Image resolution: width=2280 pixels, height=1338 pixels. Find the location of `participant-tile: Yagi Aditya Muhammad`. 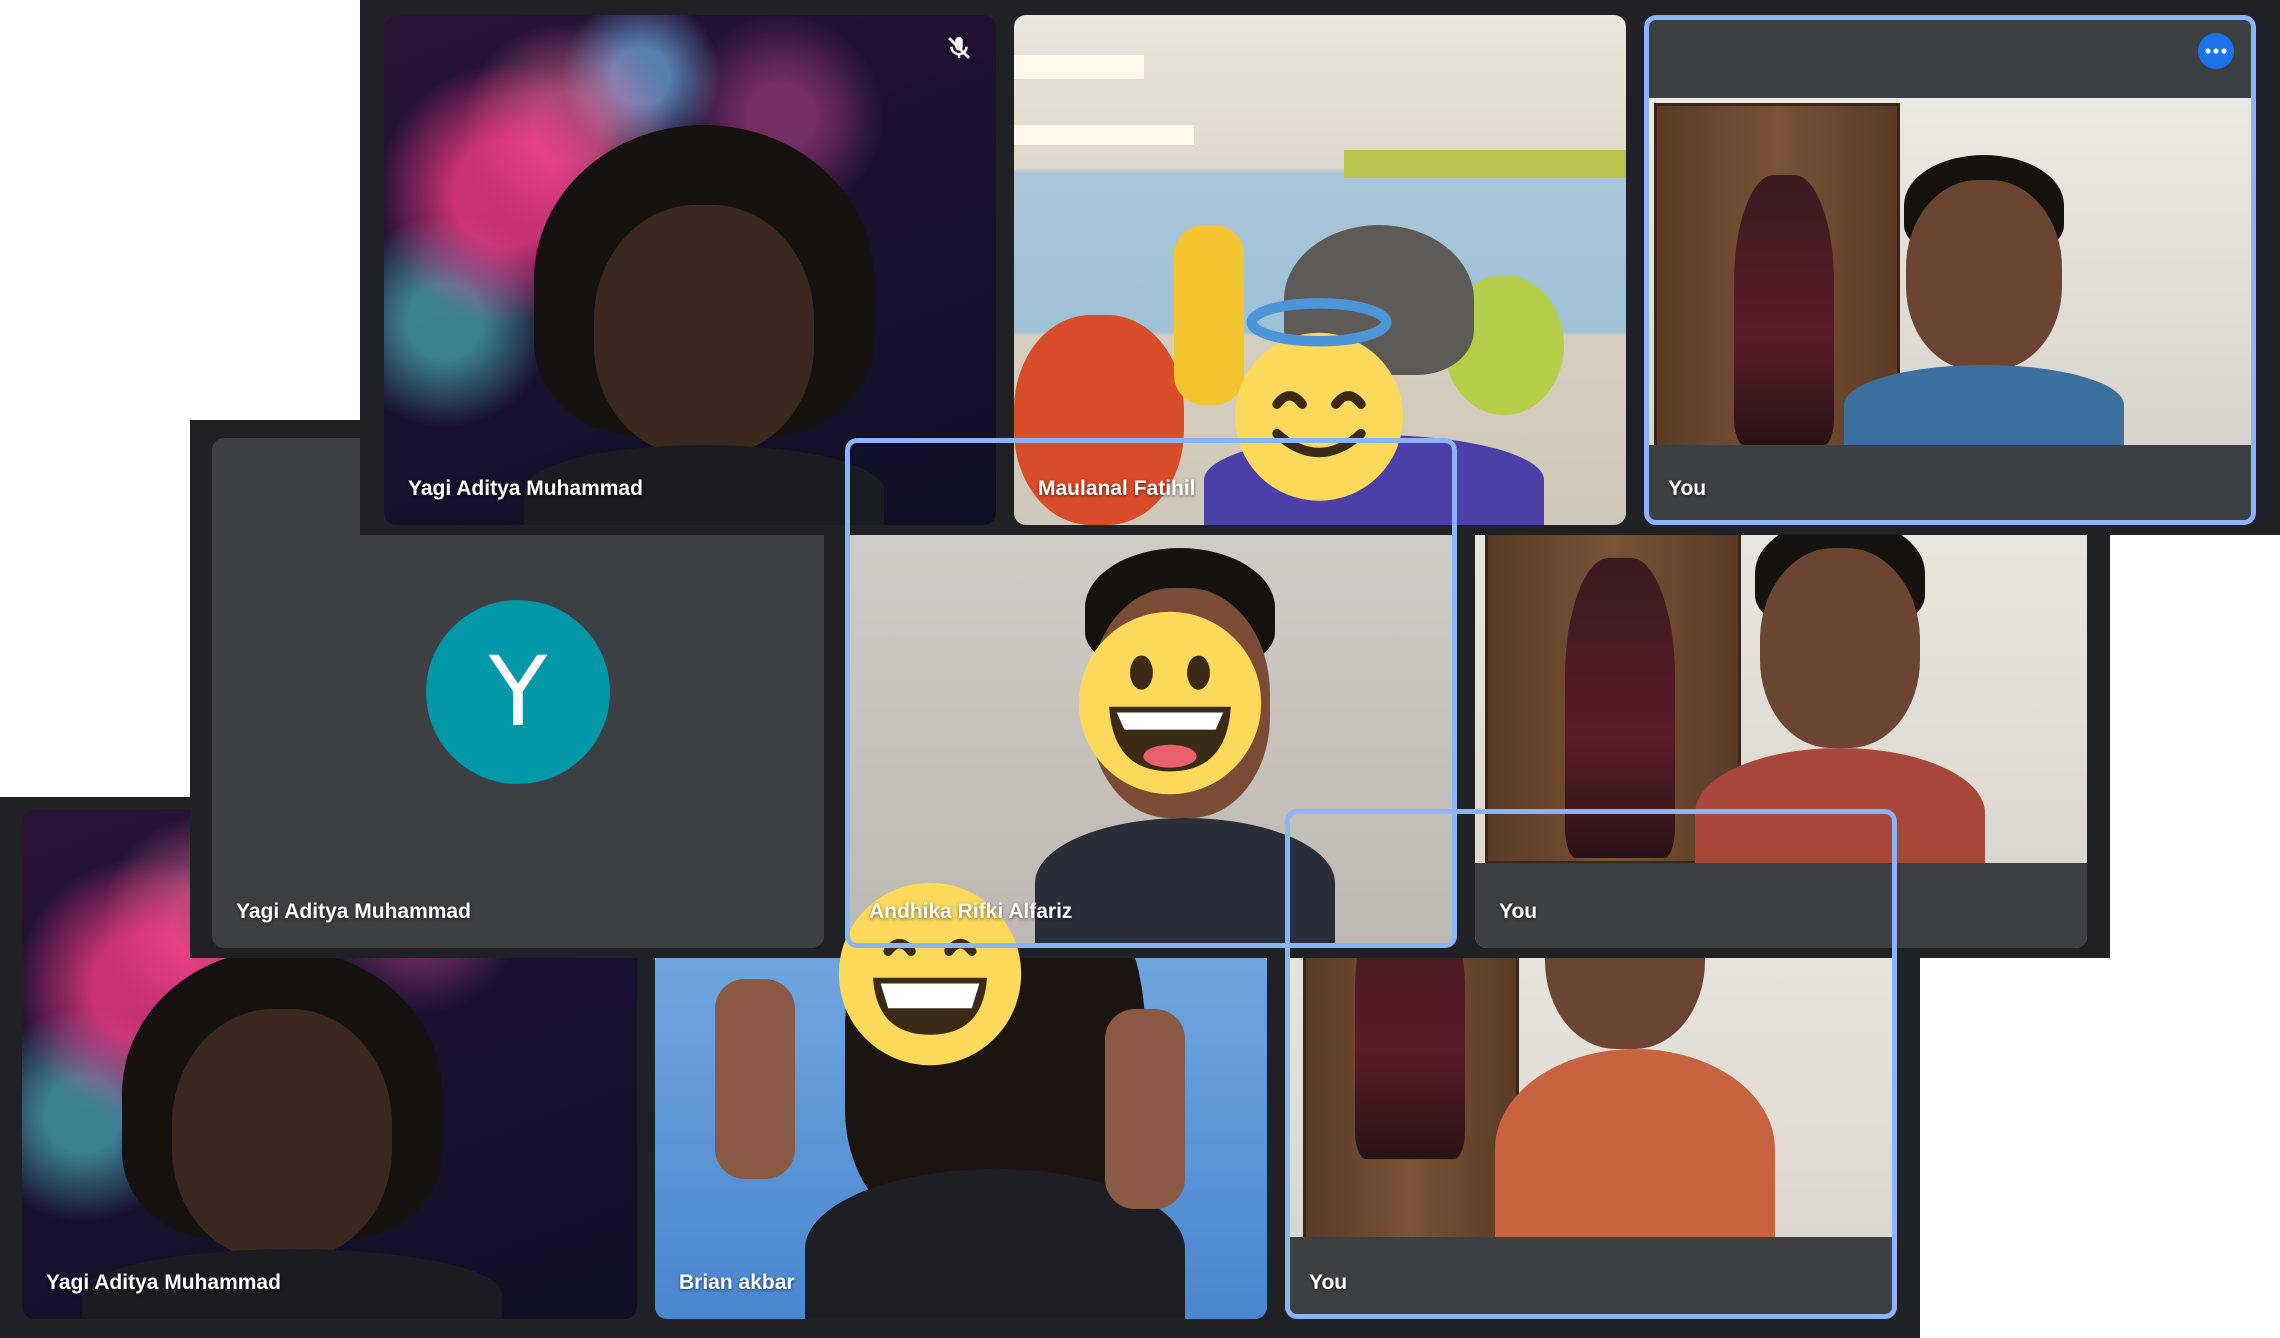

participant-tile: Yagi Aditya Muhammad is located at coordinates (690, 270).